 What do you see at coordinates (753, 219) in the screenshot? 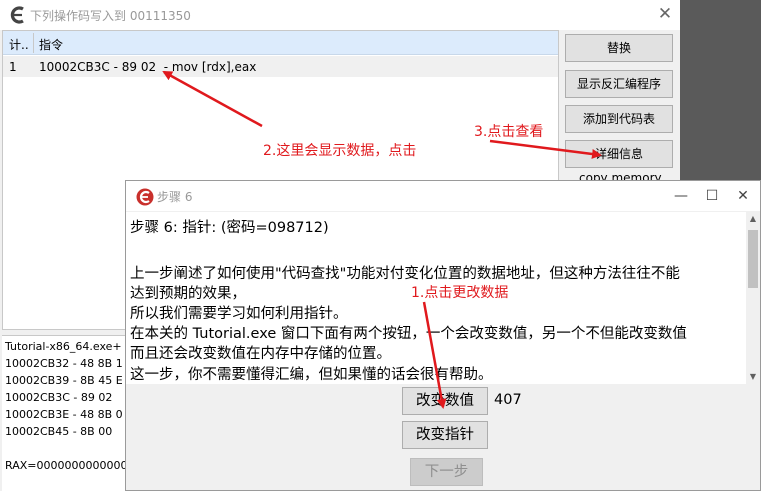
I see `scroll-up-icon: ▲` at bounding box center [753, 219].